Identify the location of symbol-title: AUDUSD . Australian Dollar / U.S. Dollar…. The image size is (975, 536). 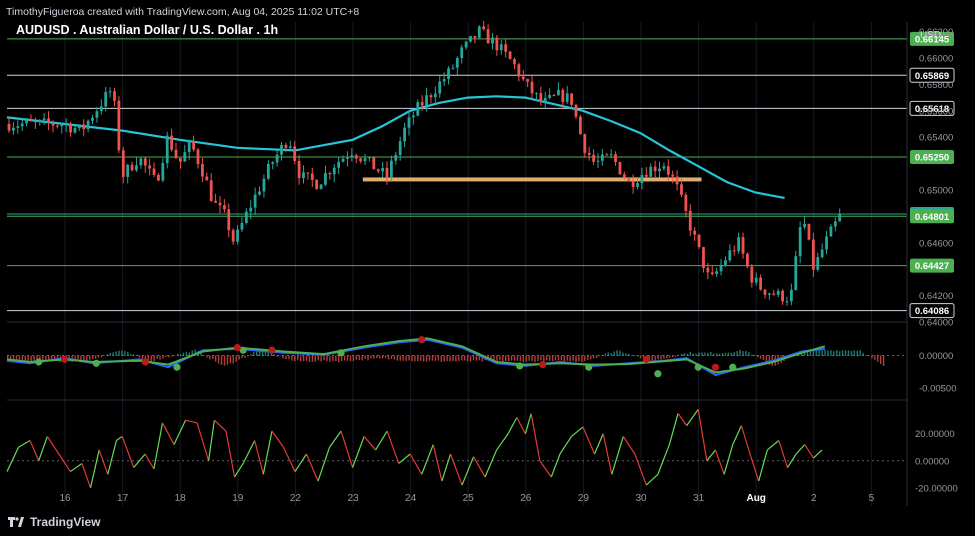
(147, 30).